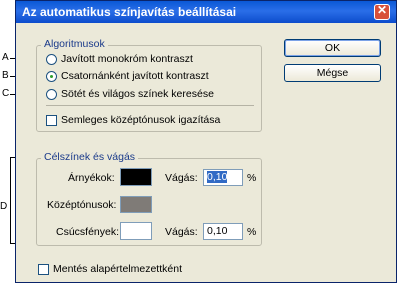 This screenshot has width=398, height=284. What do you see at coordinates (6, 93) in the screenshot?
I see `callout-c: C` at bounding box center [6, 93].